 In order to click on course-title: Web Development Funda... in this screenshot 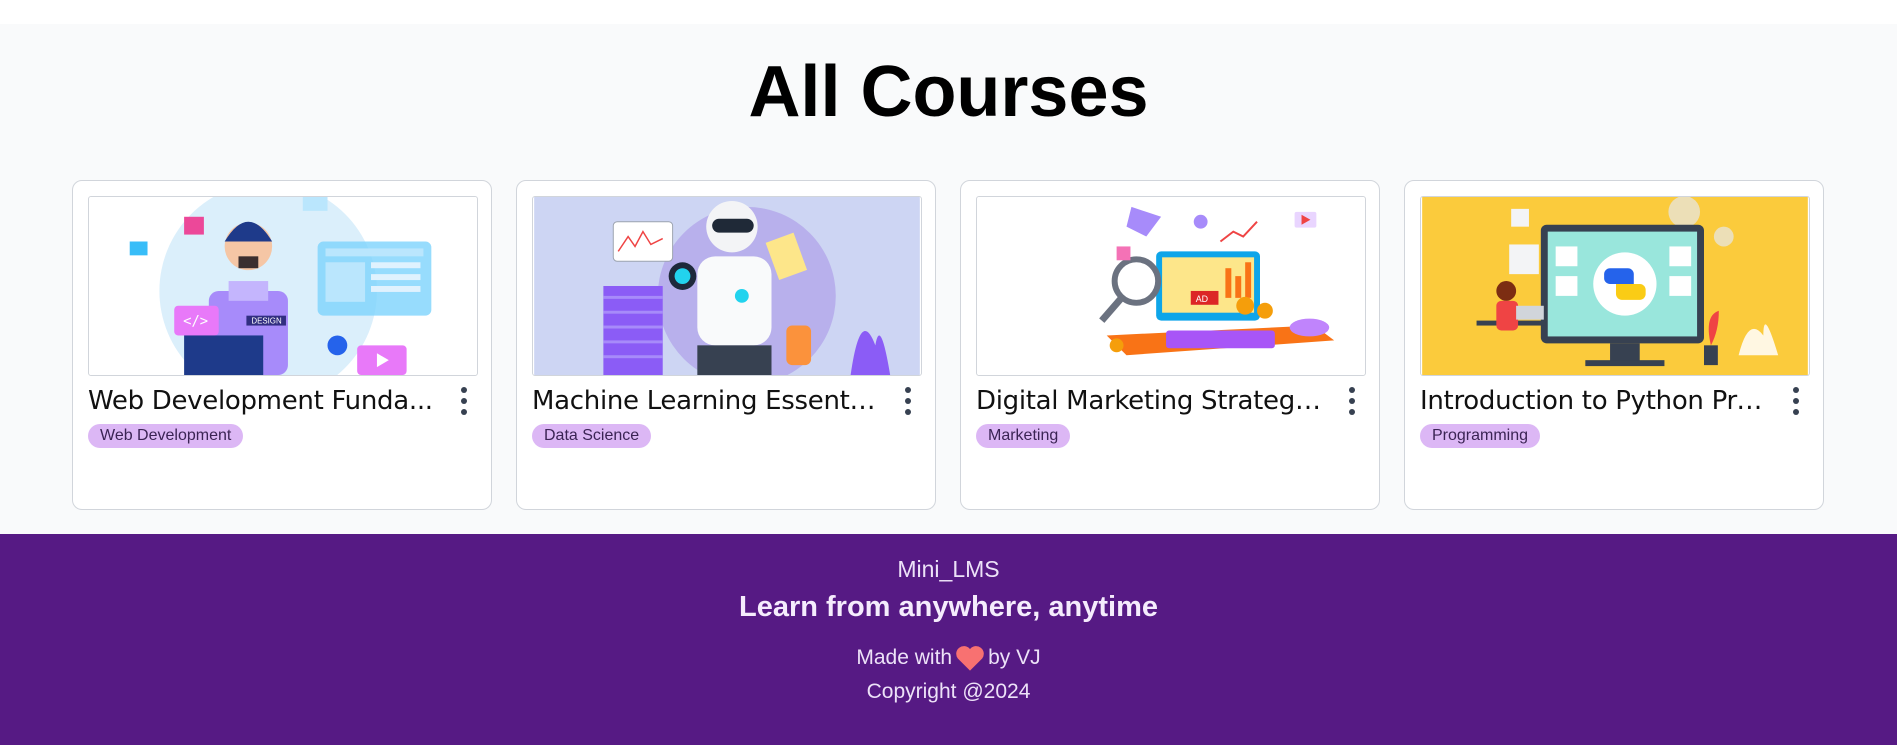, I will do `click(260, 401)`.